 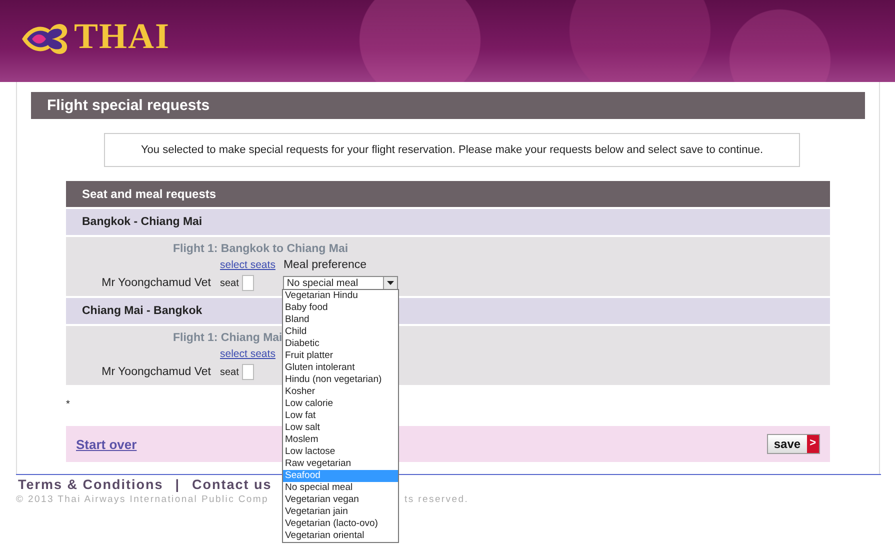 What do you see at coordinates (232, 484) in the screenshot?
I see `contact-link: Contact us` at bounding box center [232, 484].